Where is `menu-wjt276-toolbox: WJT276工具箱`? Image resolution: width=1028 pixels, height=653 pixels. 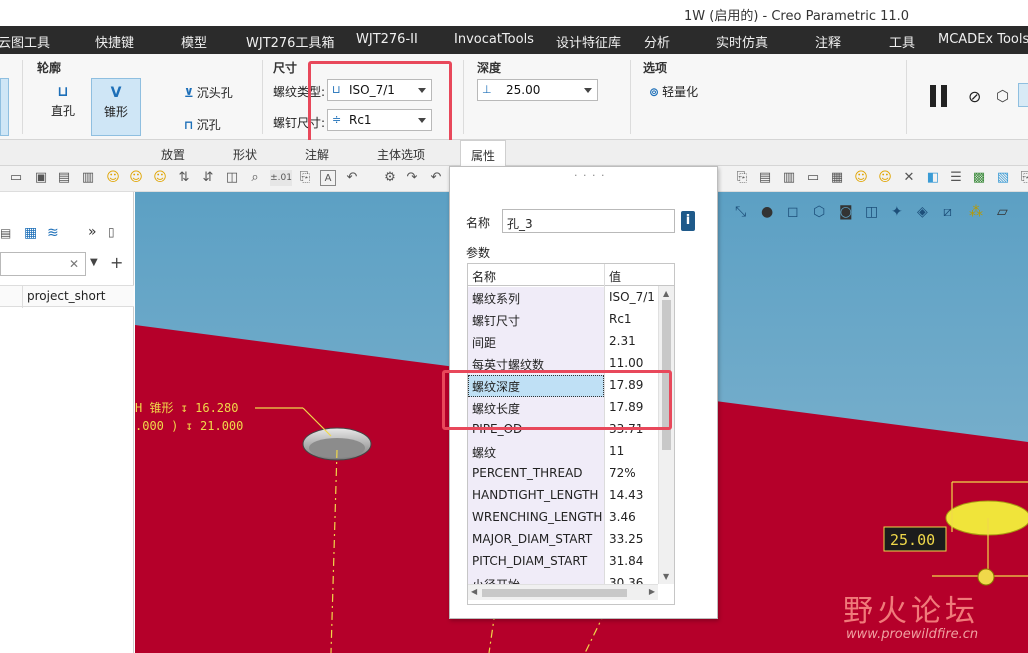
menu-wjt276-toolbox: WJT276工具箱 is located at coordinates (290, 41).